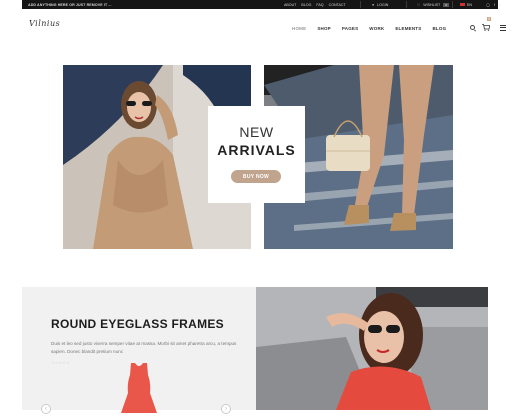 The width and height of the screenshot is (520, 418). Describe the element at coordinates (46, 409) in the screenshot. I see `carousel-prev-button: ‹` at that location.